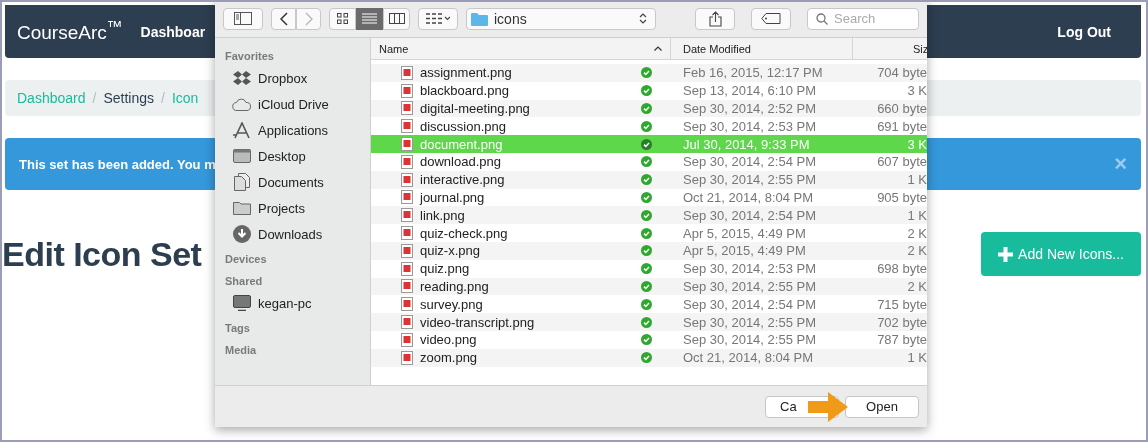 The image size is (1148, 442). What do you see at coordinates (451, 304) in the screenshot?
I see `file-name: survey.png` at bounding box center [451, 304].